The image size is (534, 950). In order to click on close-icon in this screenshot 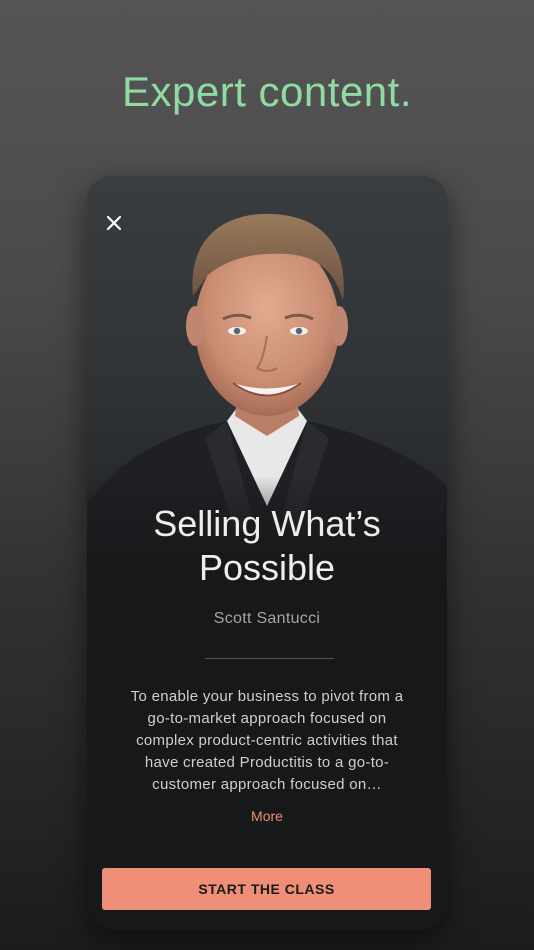, I will do `click(114, 223)`.